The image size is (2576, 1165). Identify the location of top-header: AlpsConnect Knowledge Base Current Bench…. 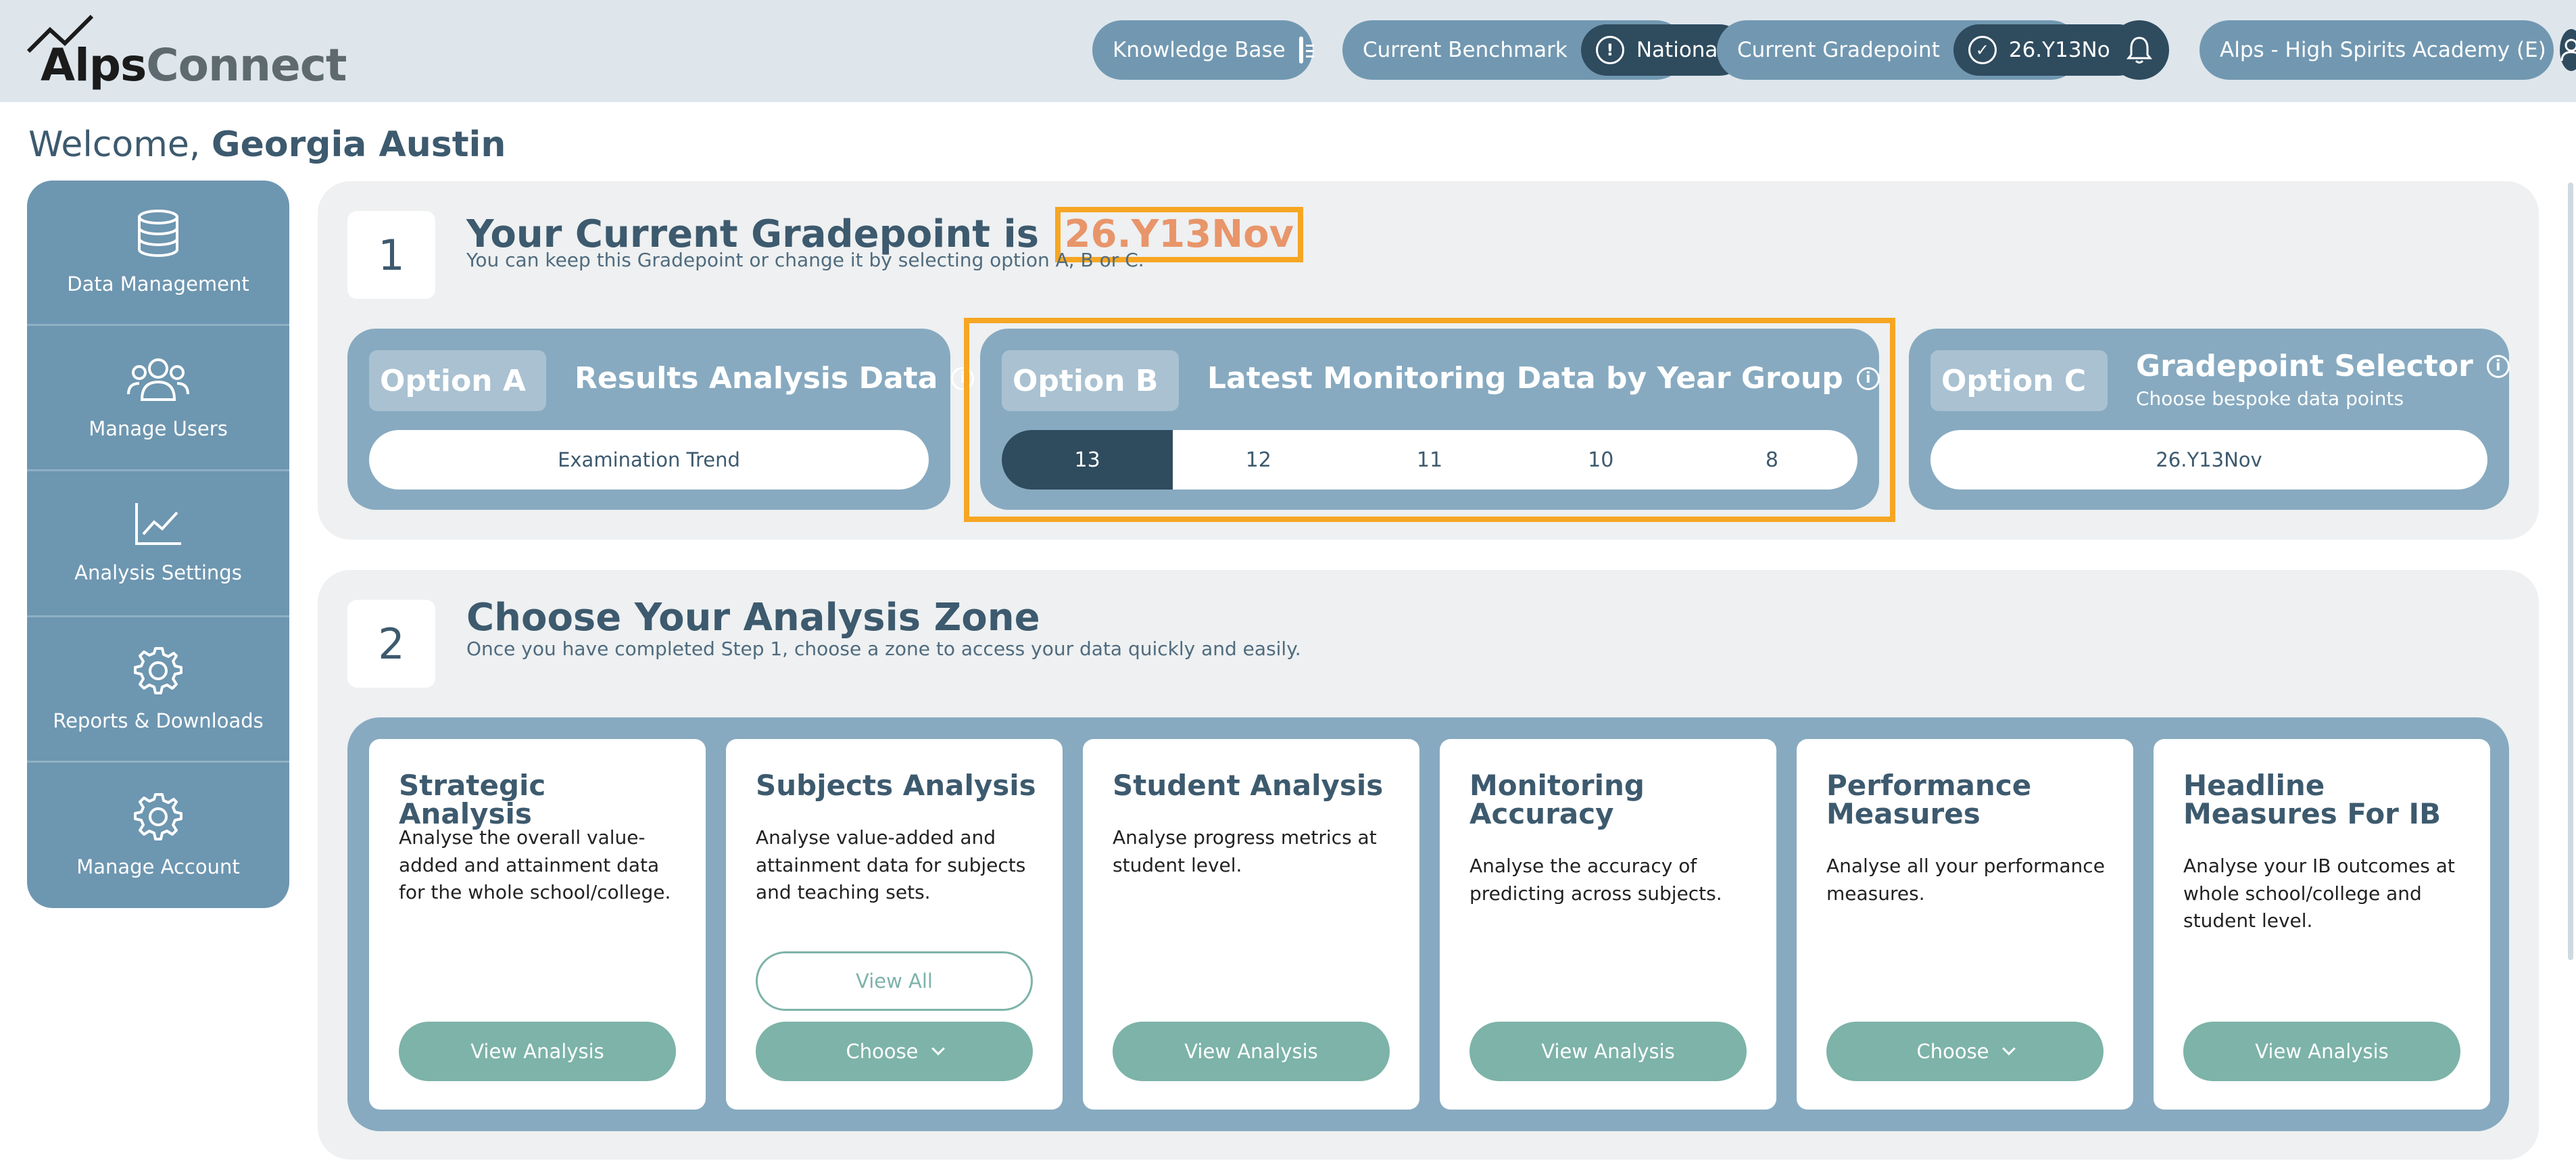
(1288, 51).